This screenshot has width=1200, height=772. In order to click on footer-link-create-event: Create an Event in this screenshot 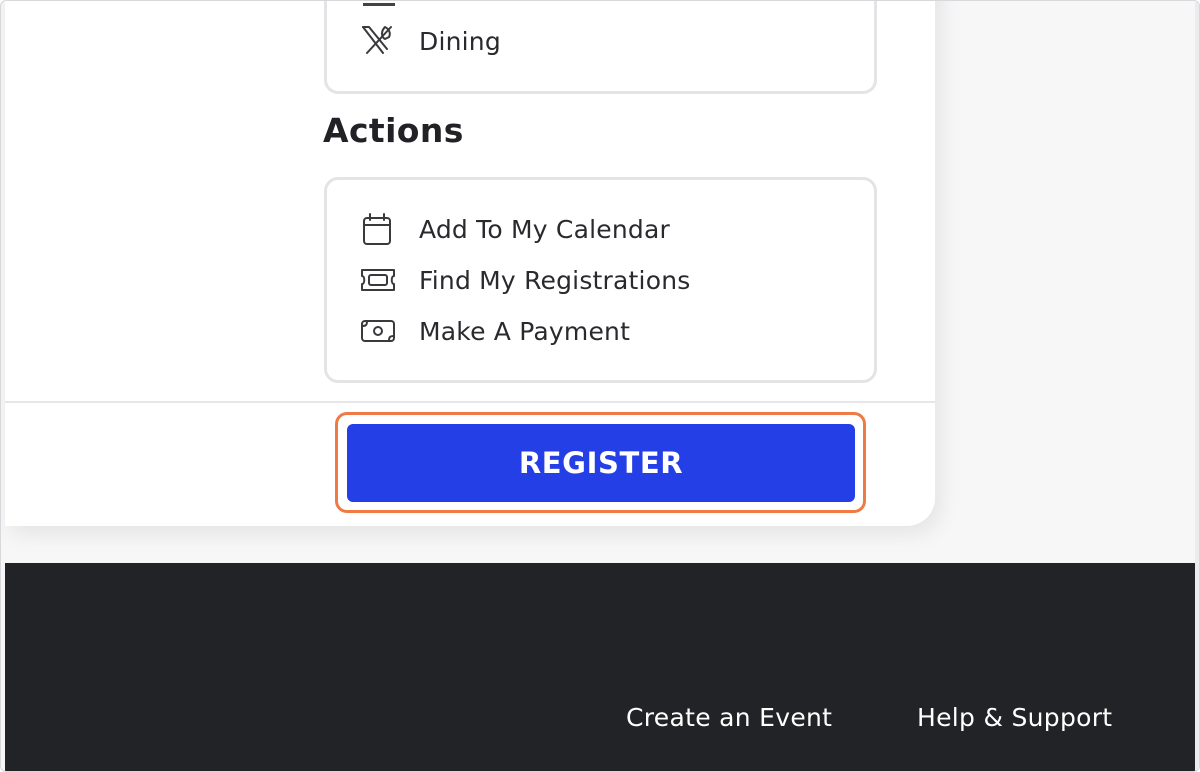, I will do `click(729, 717)`.